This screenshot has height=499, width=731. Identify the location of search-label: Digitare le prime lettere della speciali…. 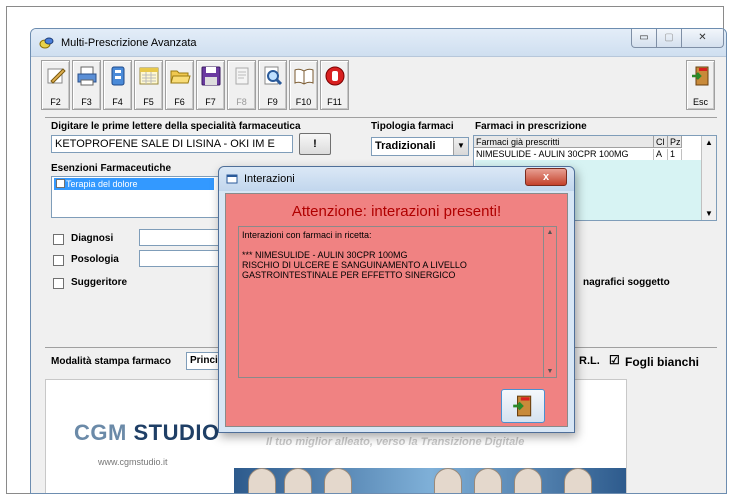
(176, 126).